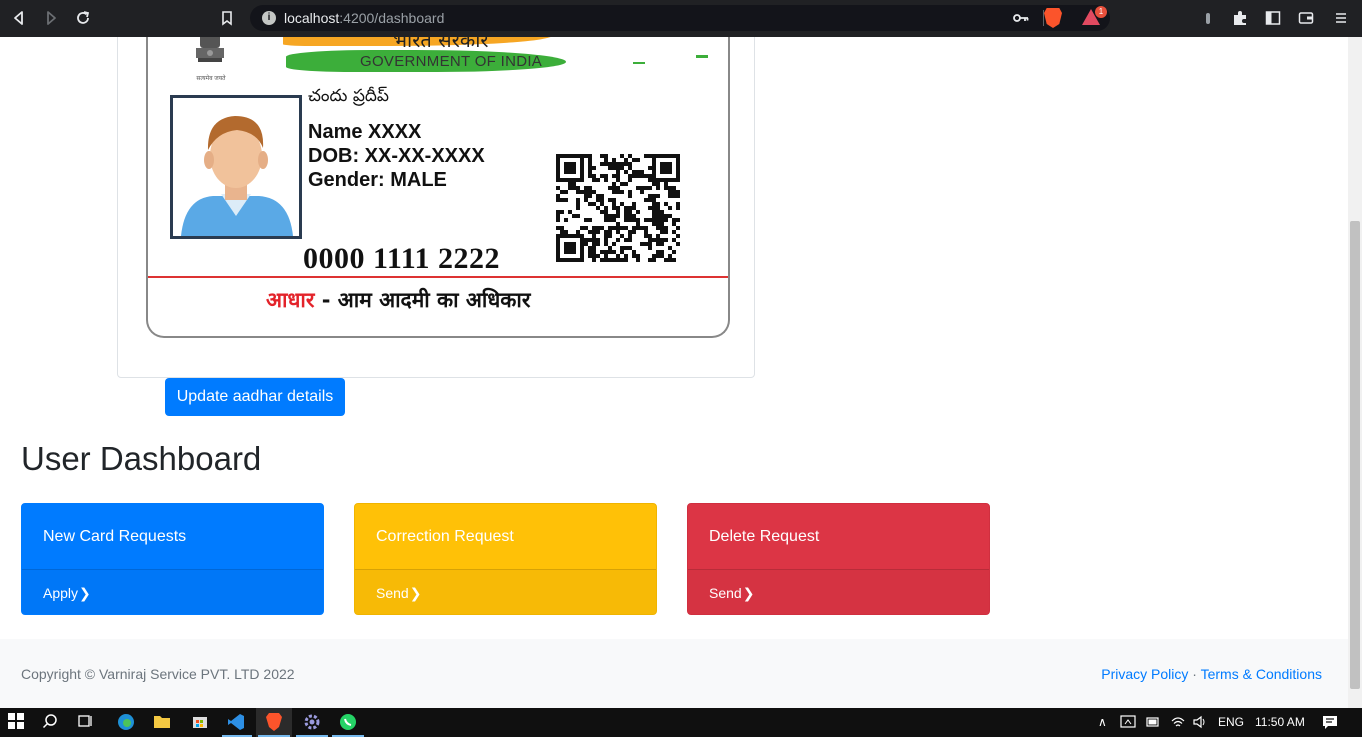 The image size is (1362, 737). Describe the element at coordinates (200, 723) in the screenshot. I see `store-icon` at that location.